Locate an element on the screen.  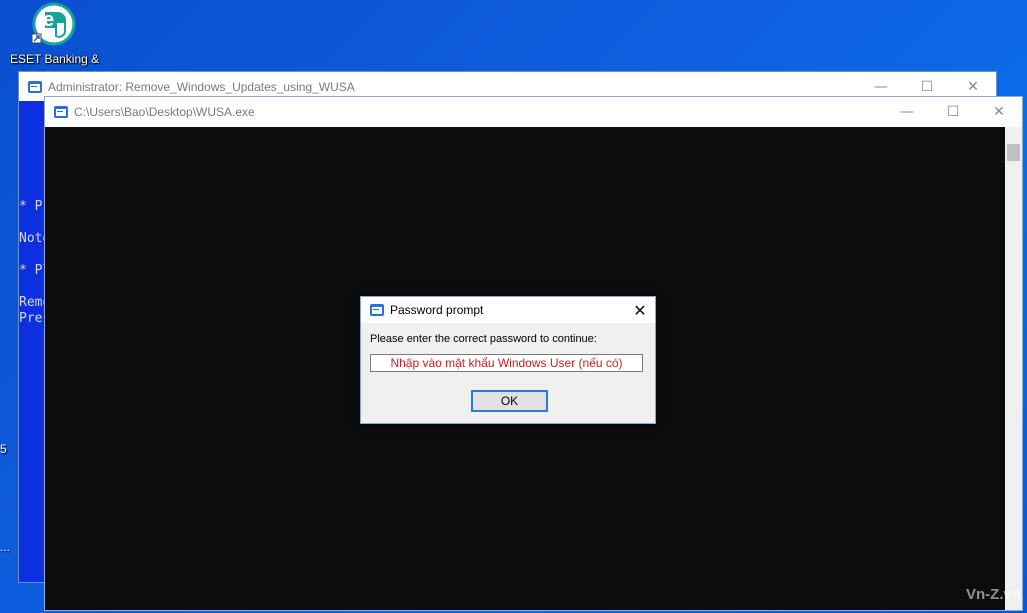
password-input is located at coordinates (506, 363).